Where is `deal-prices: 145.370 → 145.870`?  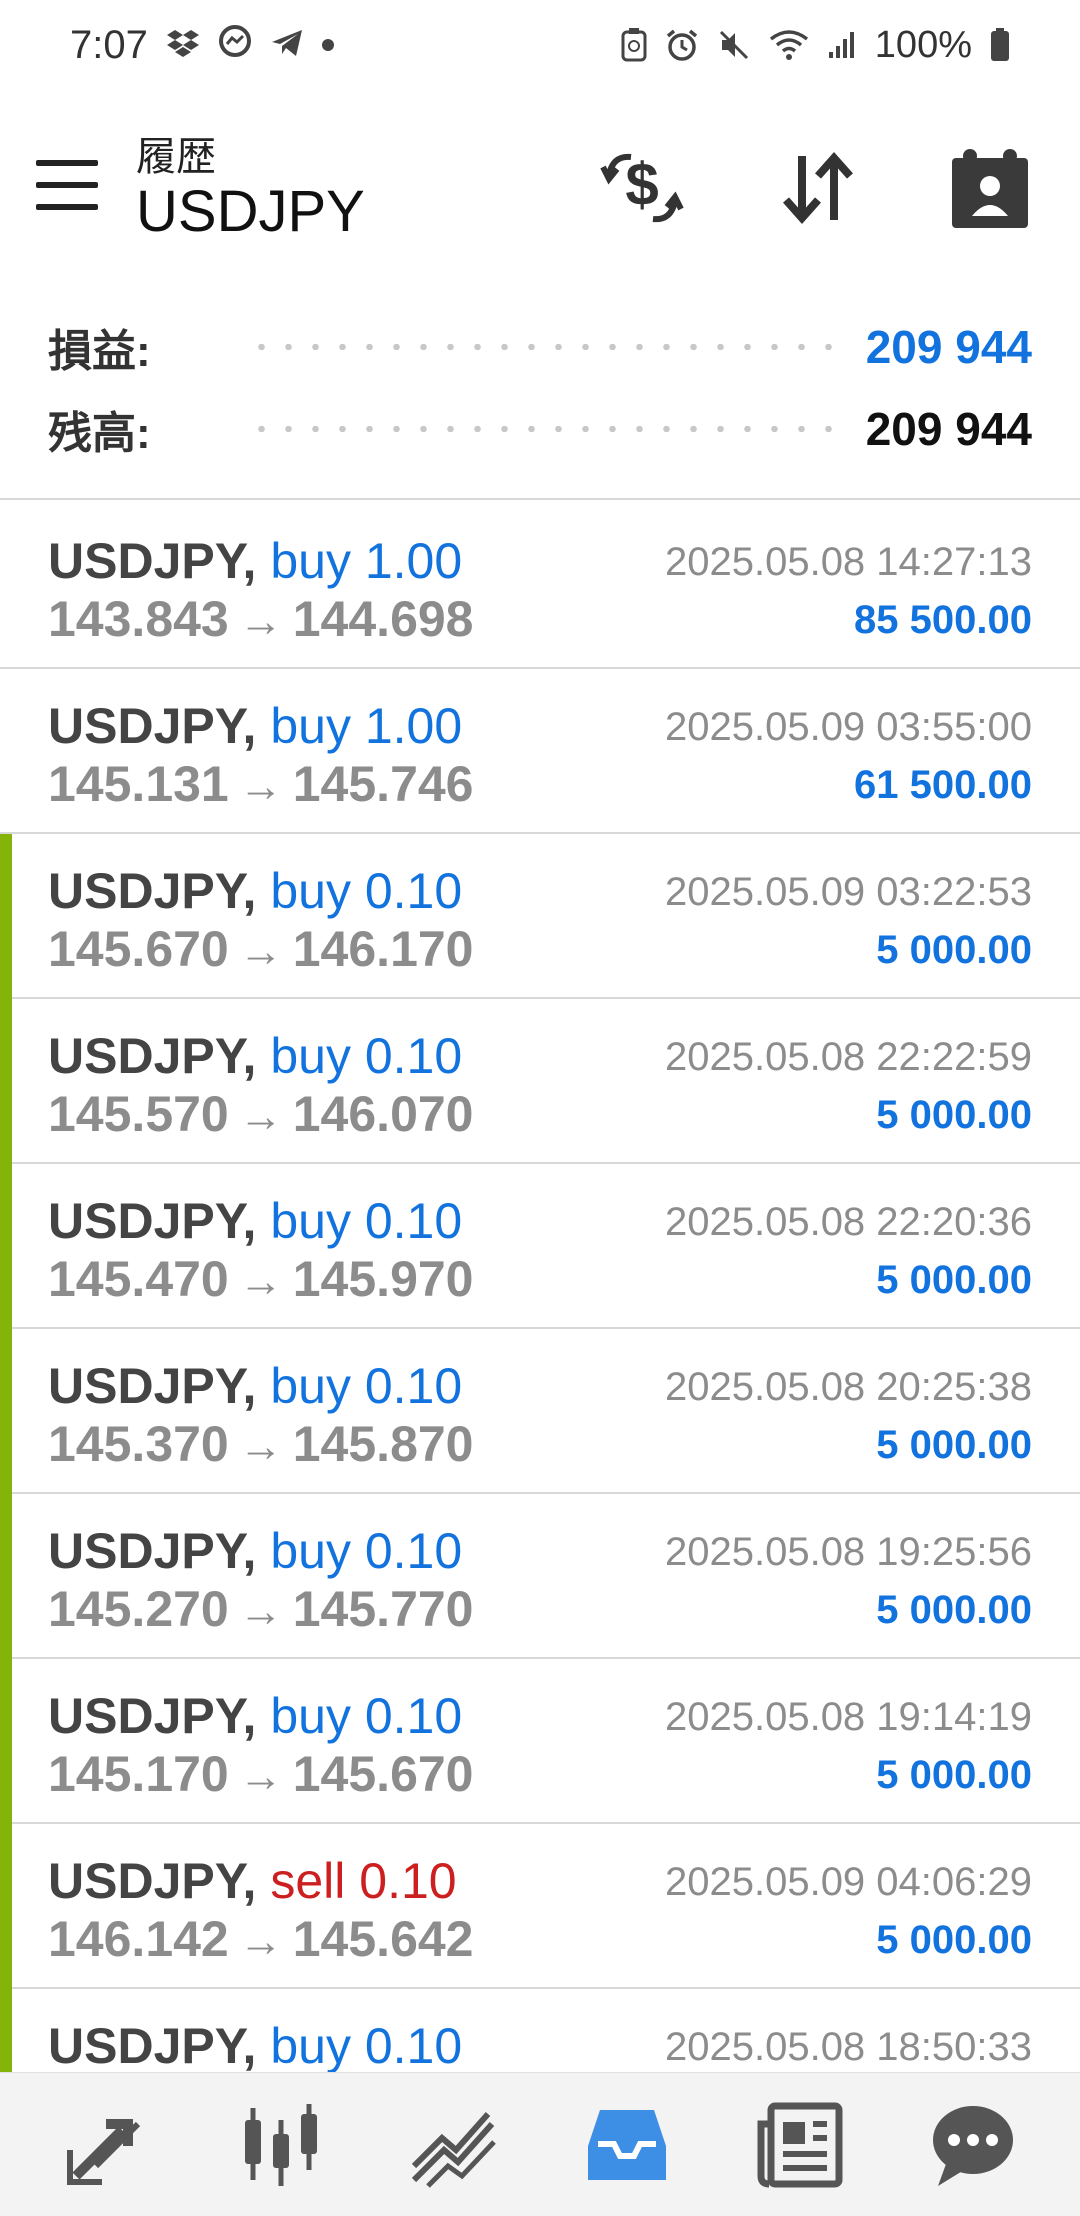 deal-prices: 145.370 → 145.870 is located at coordinates (261, 1444).